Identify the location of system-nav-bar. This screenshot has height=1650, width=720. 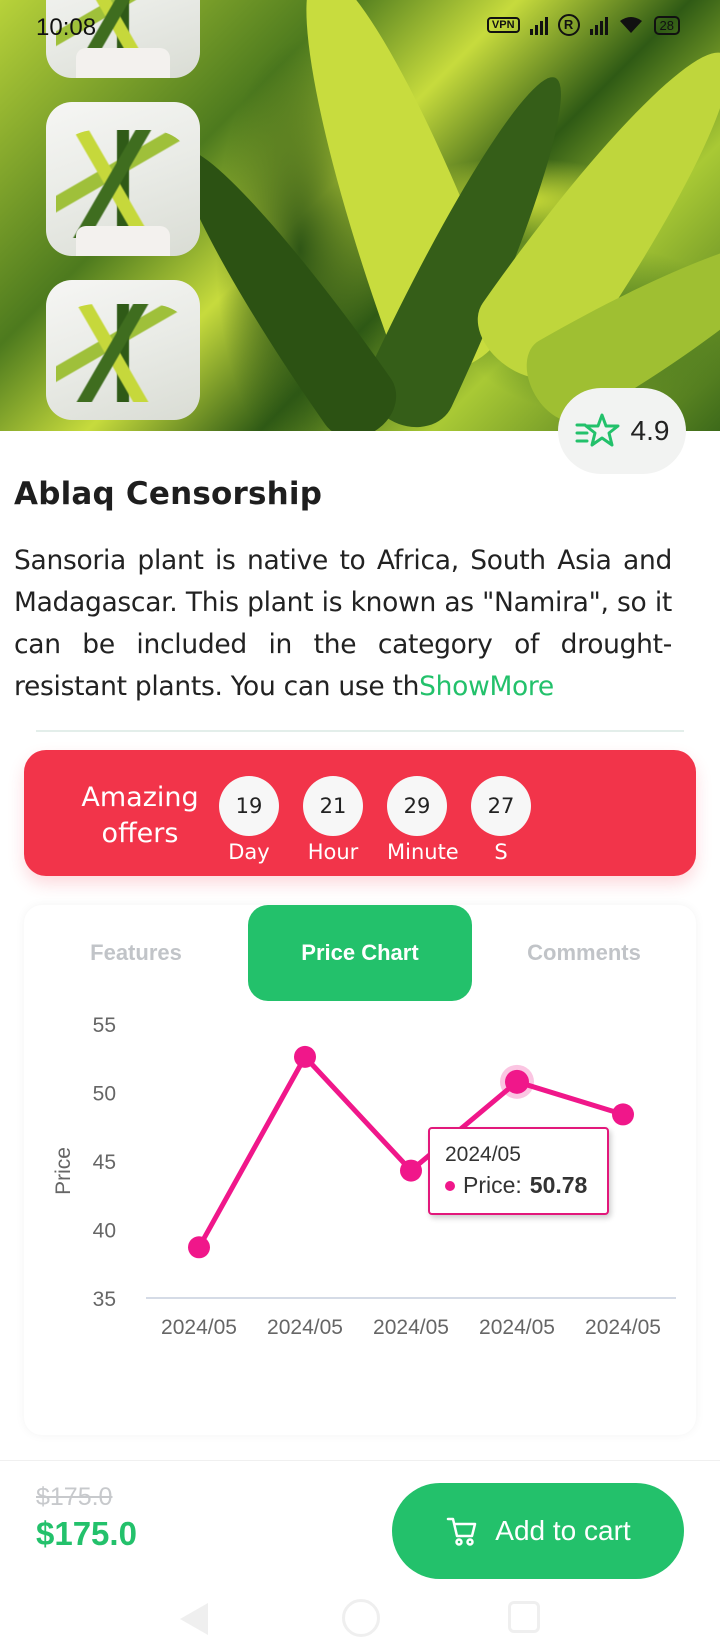
(360, 1620).